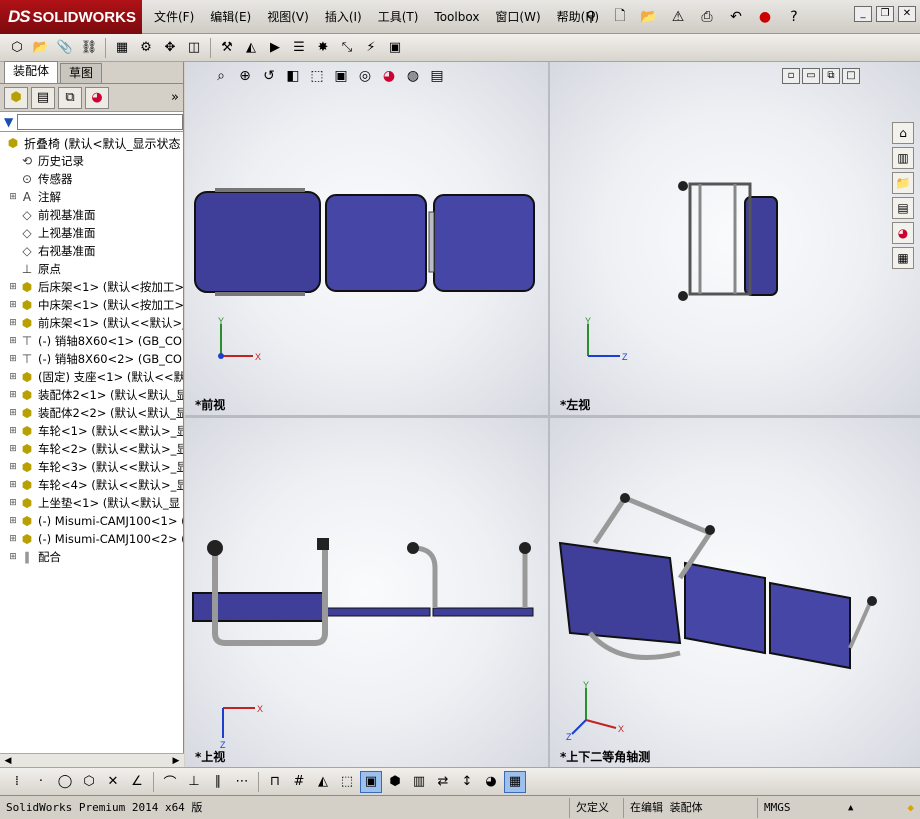 The height and width of the screenshot is (819, 920). Describe the element at coordinates (903, 133) in the screenshot. I see `solidworks-resources-icon: ⌂` at that location.